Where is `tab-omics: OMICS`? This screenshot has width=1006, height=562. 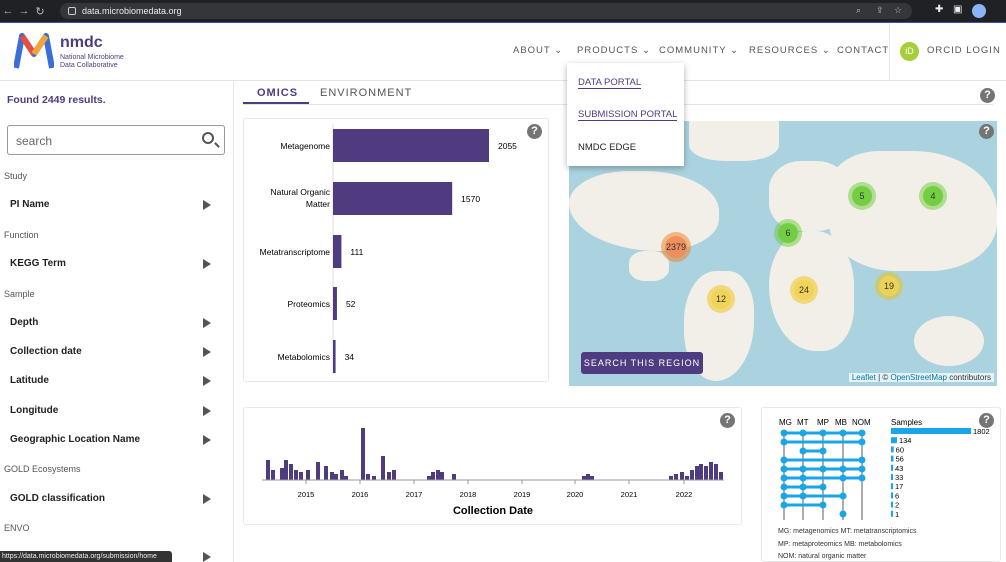 tab-omics: OMICS is located at coordinates (277, 93).